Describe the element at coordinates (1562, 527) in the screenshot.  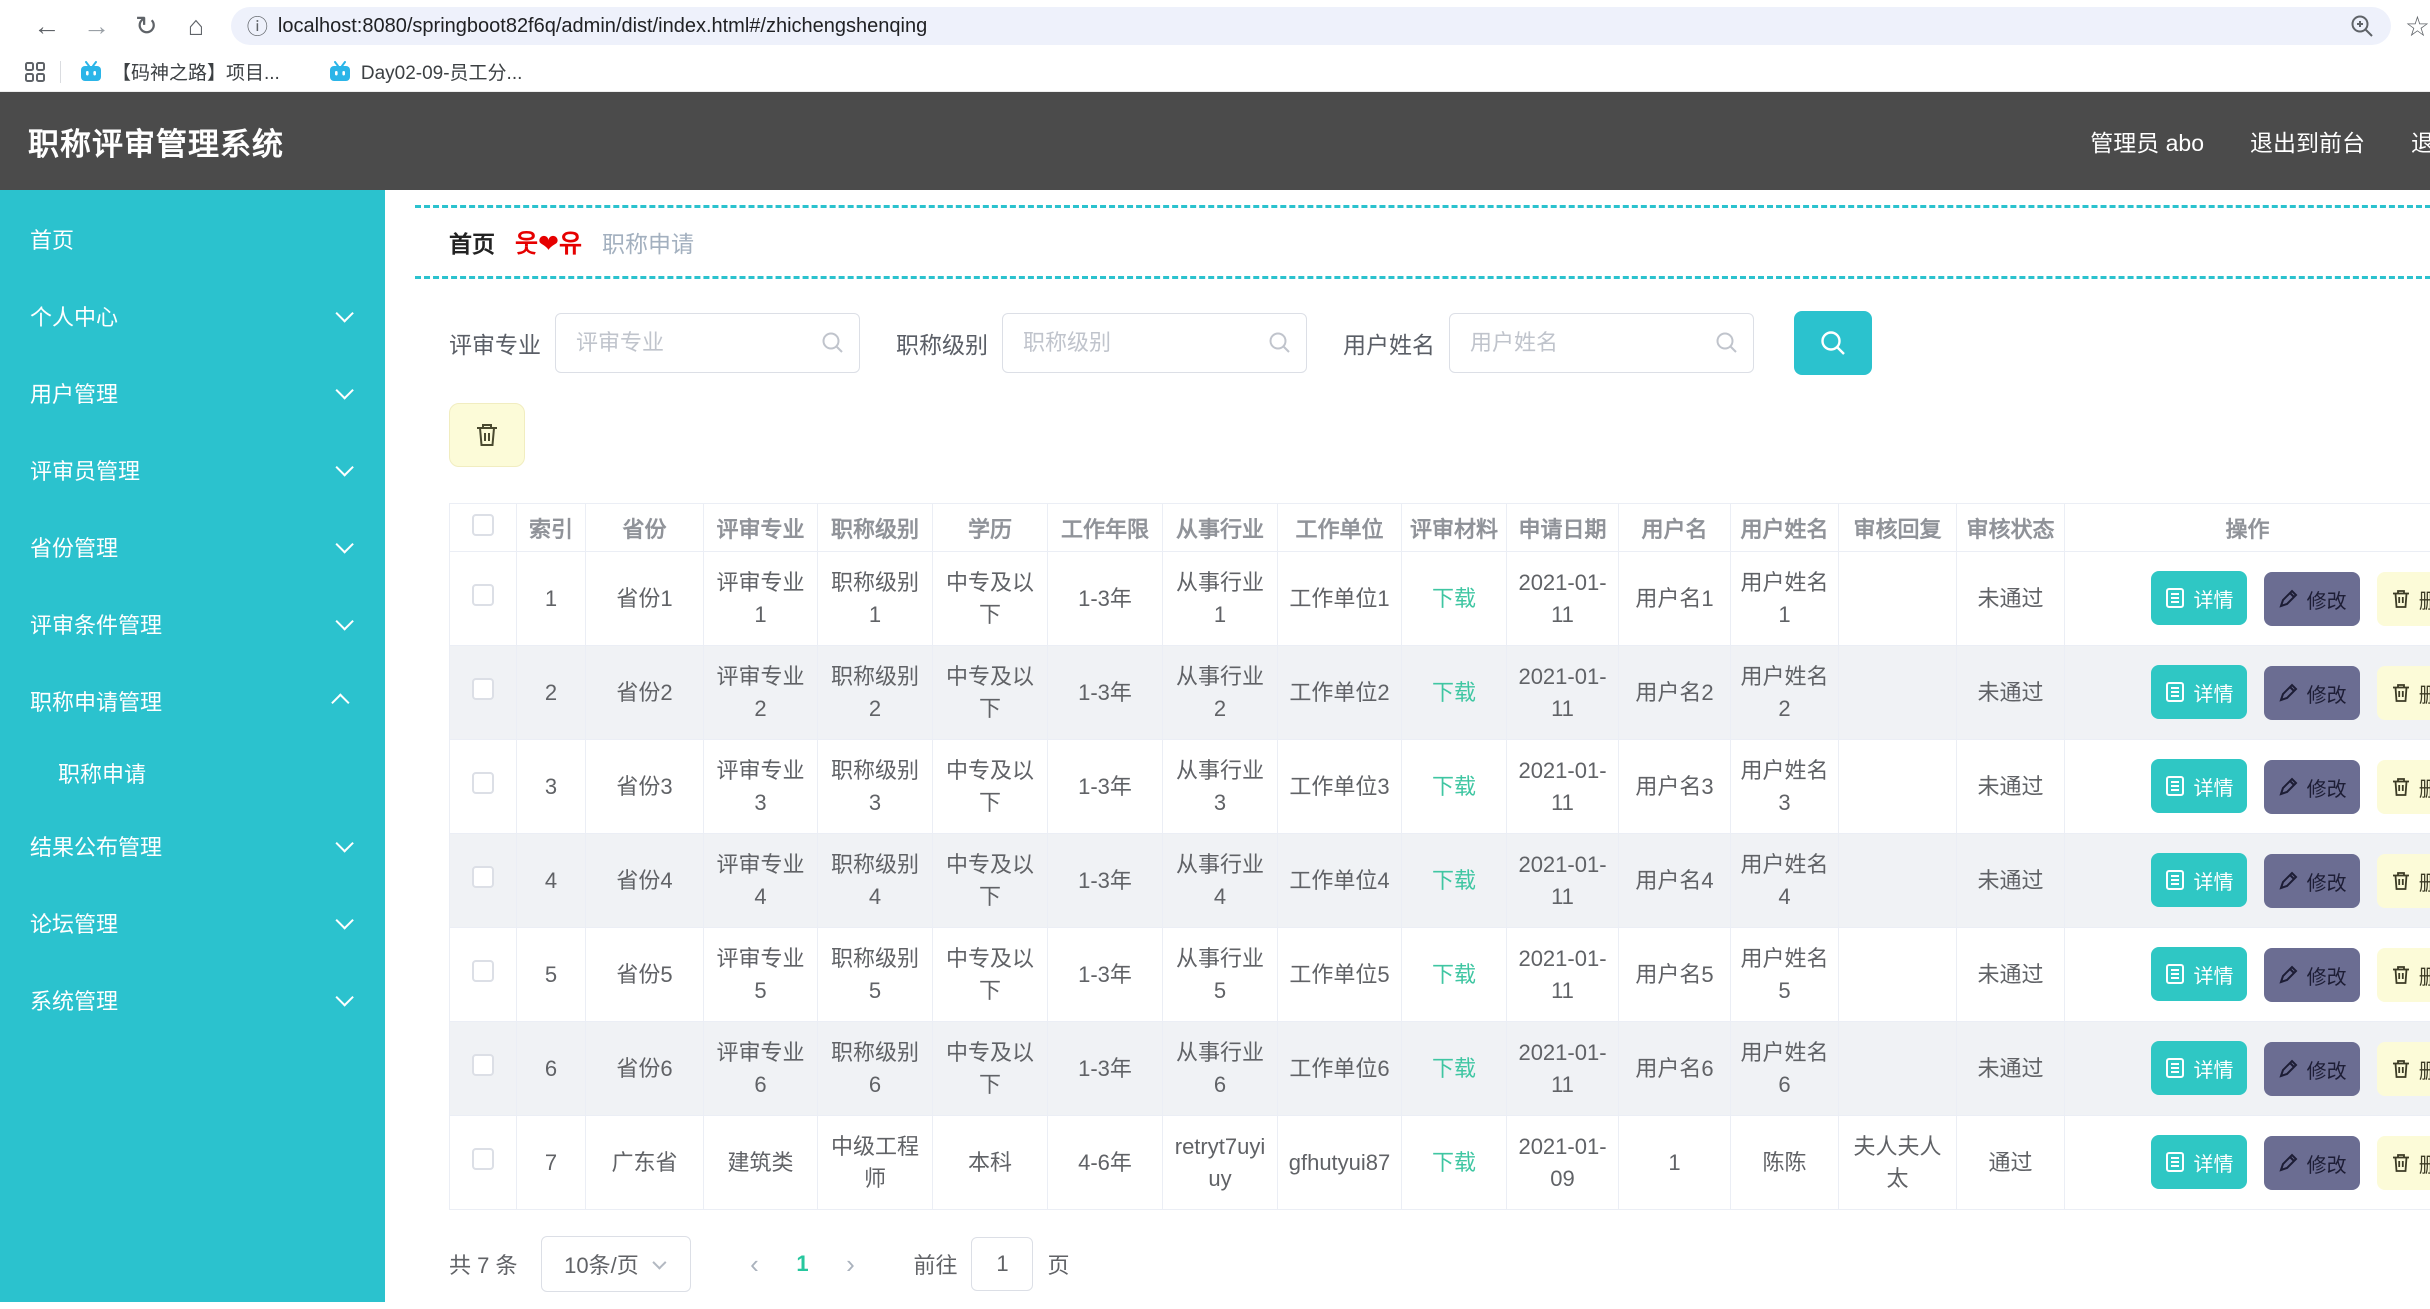
I see `col-date: 申请日期` at that location.